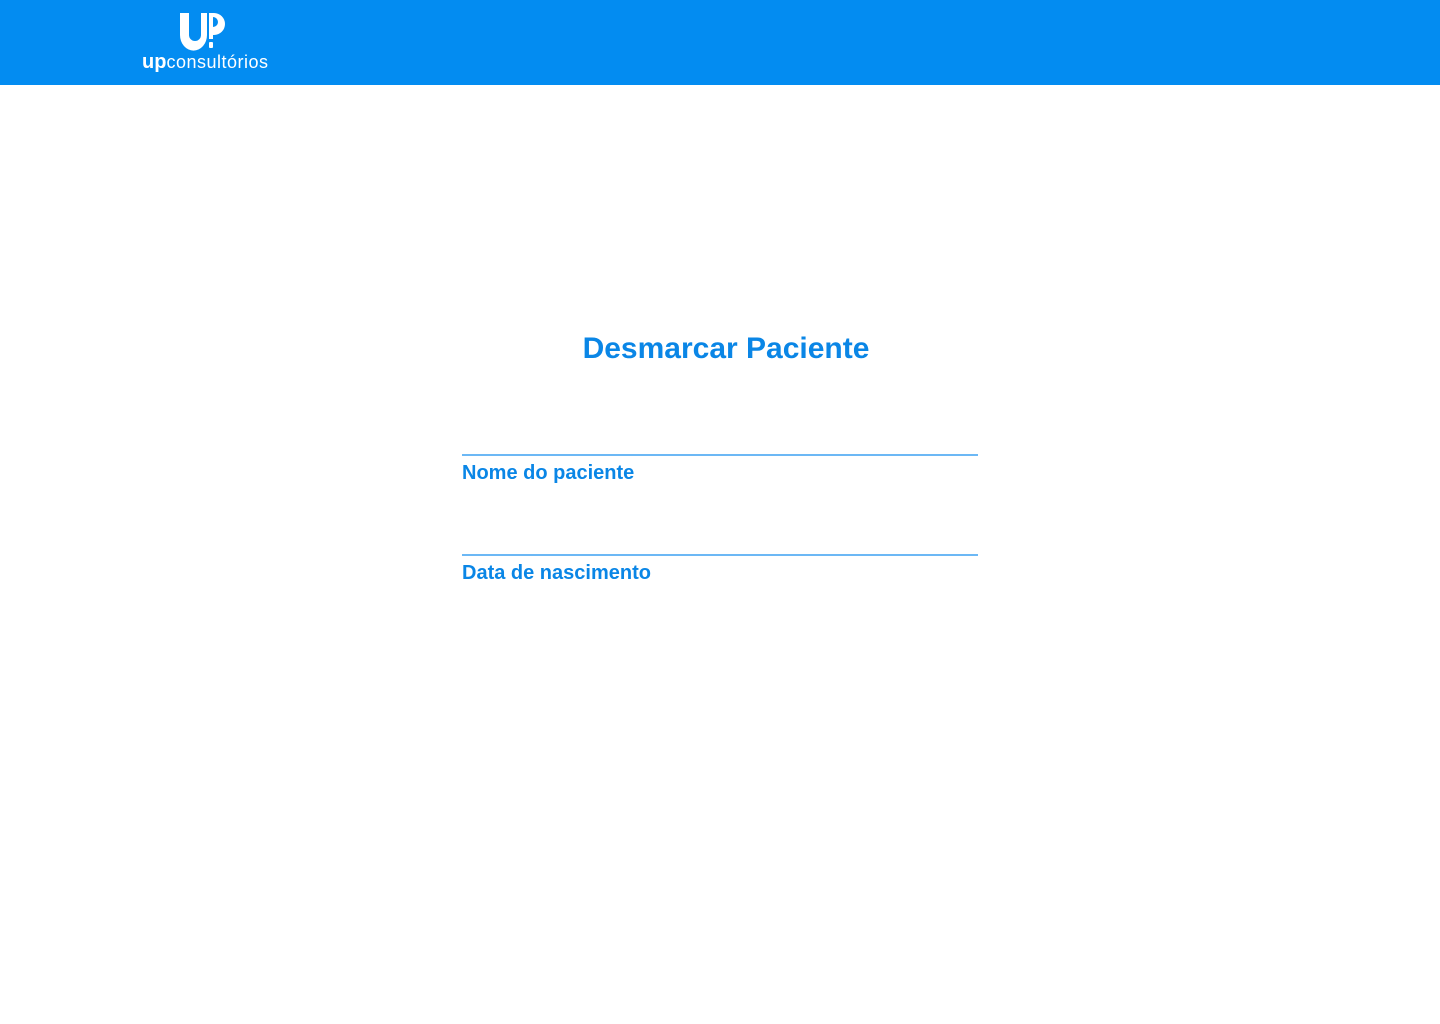 The image size is (1440, 1024). Describe the element at coordinates (726, 348) in the screenshot. I see `page-title: Desmarcar Paciente` at that location.